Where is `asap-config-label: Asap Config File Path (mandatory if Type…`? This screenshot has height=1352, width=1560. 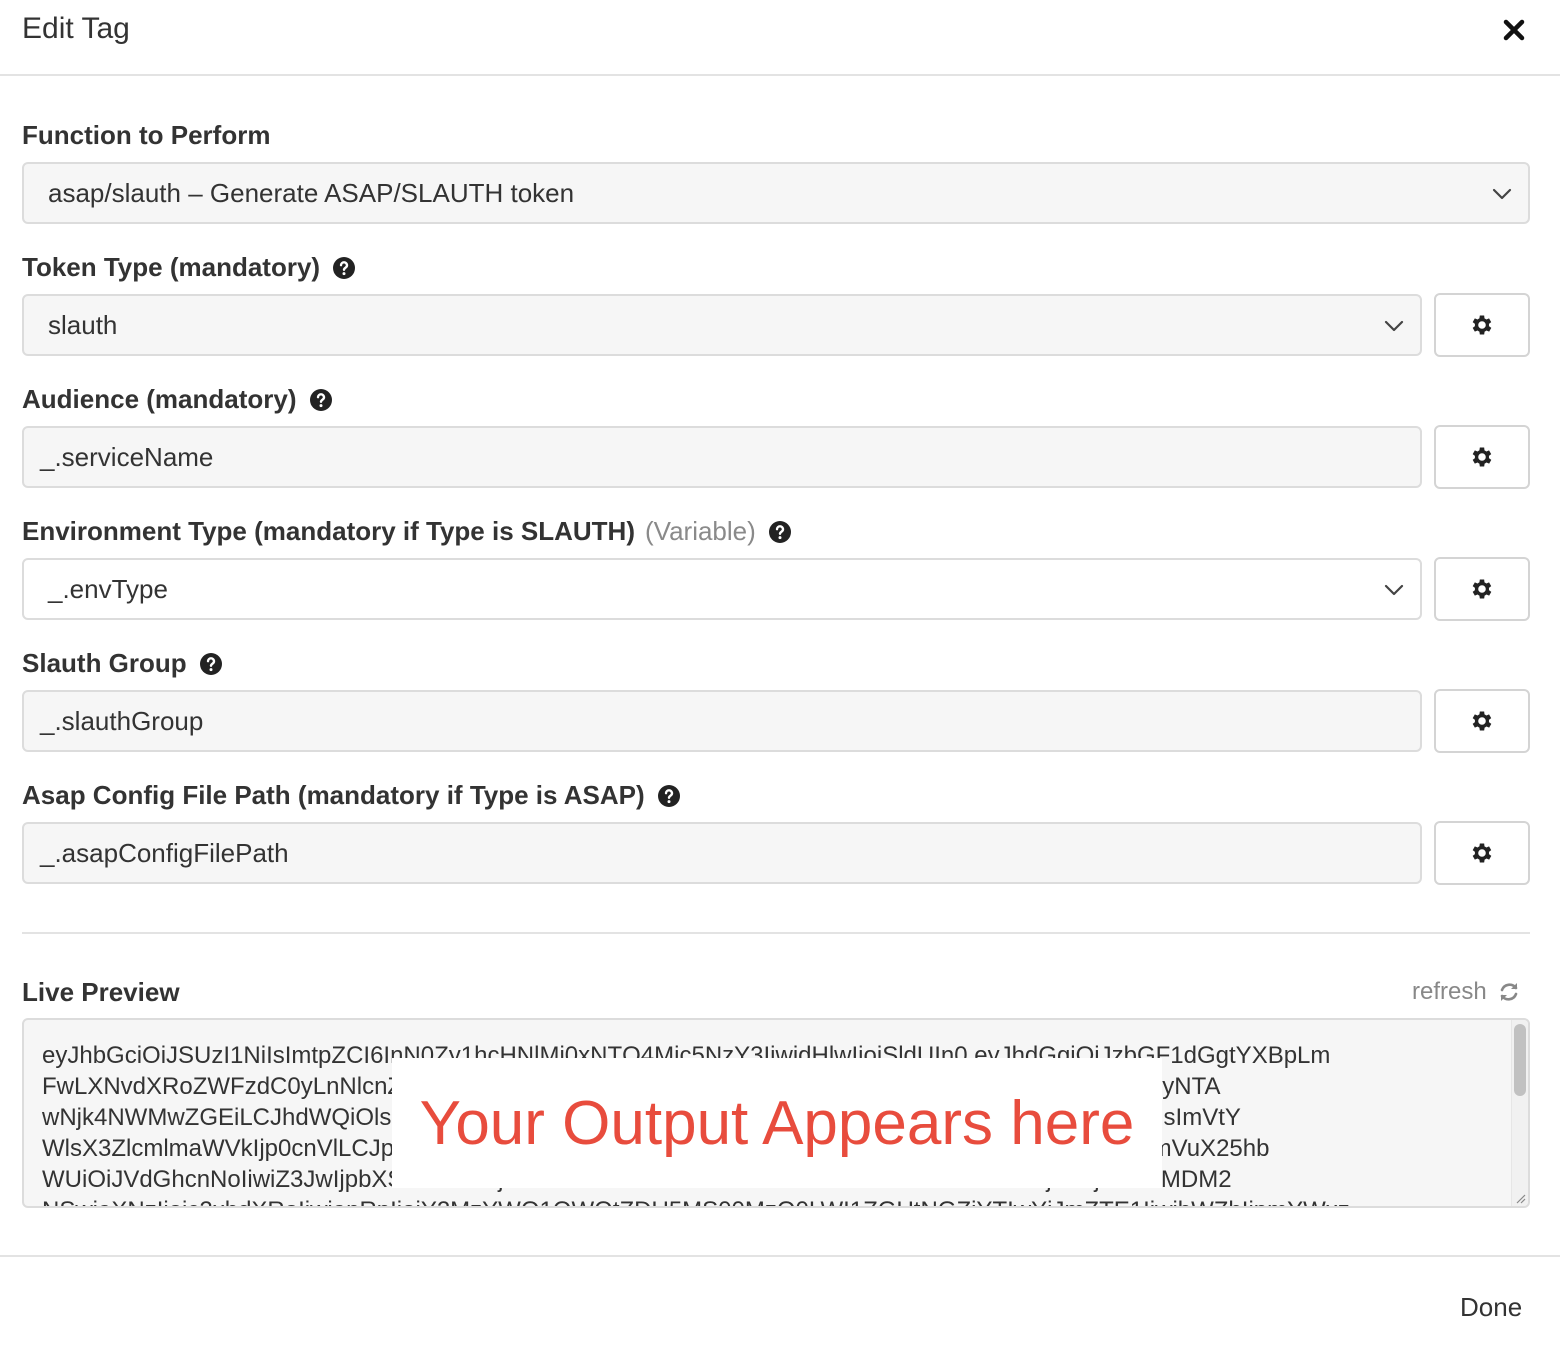
asap-config-label: Asap Config File Path (mandatory if Type… is located at coordinates (351, 795).